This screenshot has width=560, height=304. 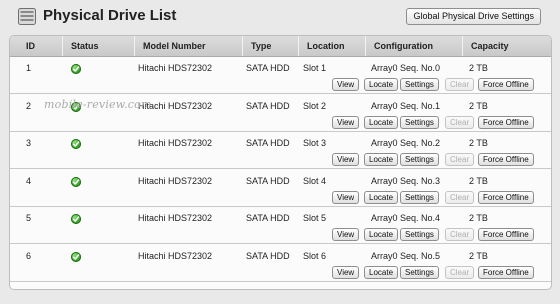 What do you see at coordinates (27, 16) in the screenshot?
I see `hard-drive-icon` at bounding box center [27, 16].